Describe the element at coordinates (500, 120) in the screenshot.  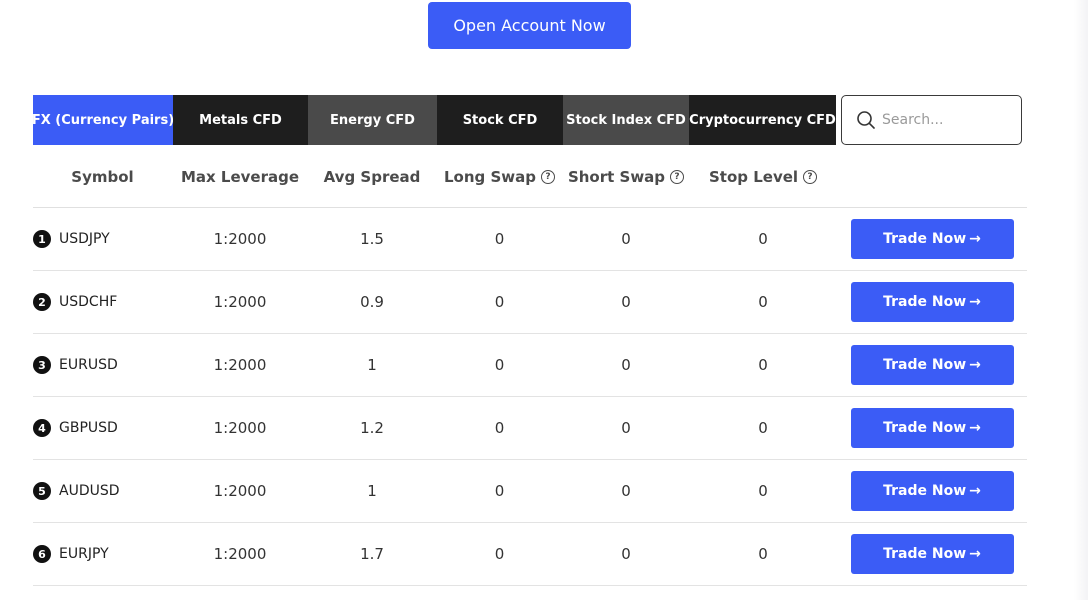
I see `tab-stock-cfd: Stock CFD` at that location.